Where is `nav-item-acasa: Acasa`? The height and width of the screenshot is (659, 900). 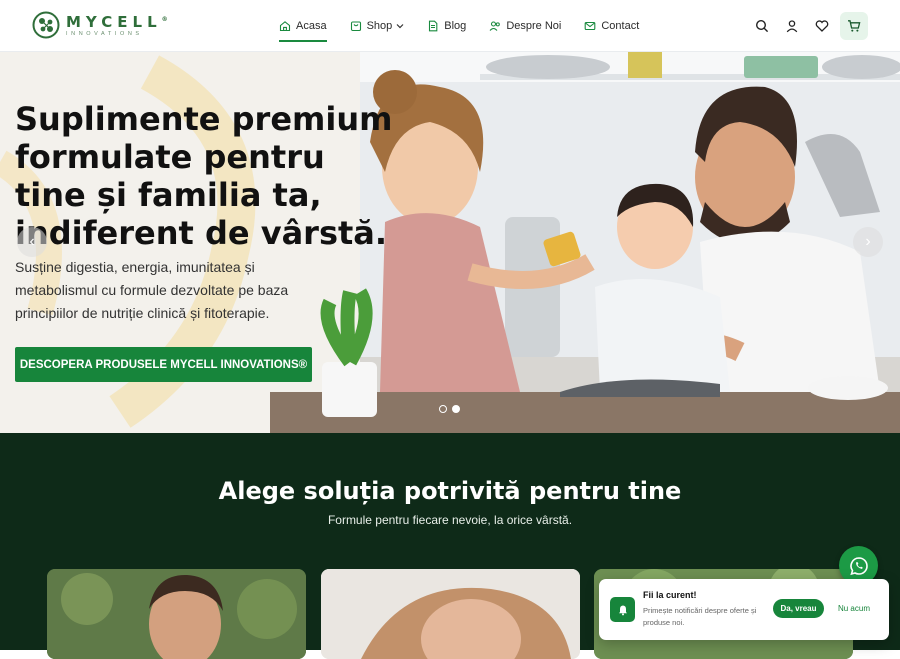 nav-item-acasa: Acasa is located at coordinates (303, 26).